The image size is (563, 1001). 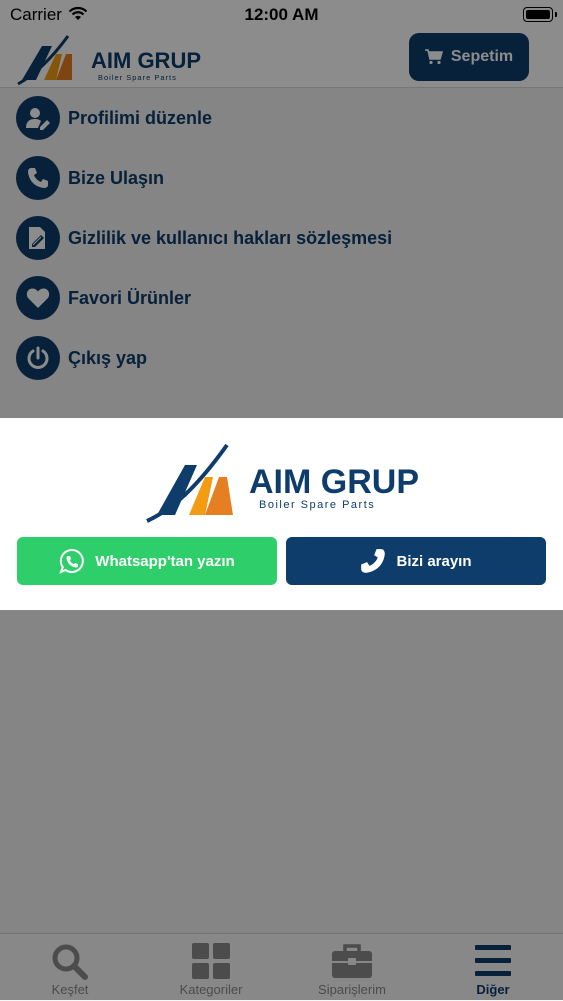 I want to click on whatsapp-icon, so click(x=72, y=561).